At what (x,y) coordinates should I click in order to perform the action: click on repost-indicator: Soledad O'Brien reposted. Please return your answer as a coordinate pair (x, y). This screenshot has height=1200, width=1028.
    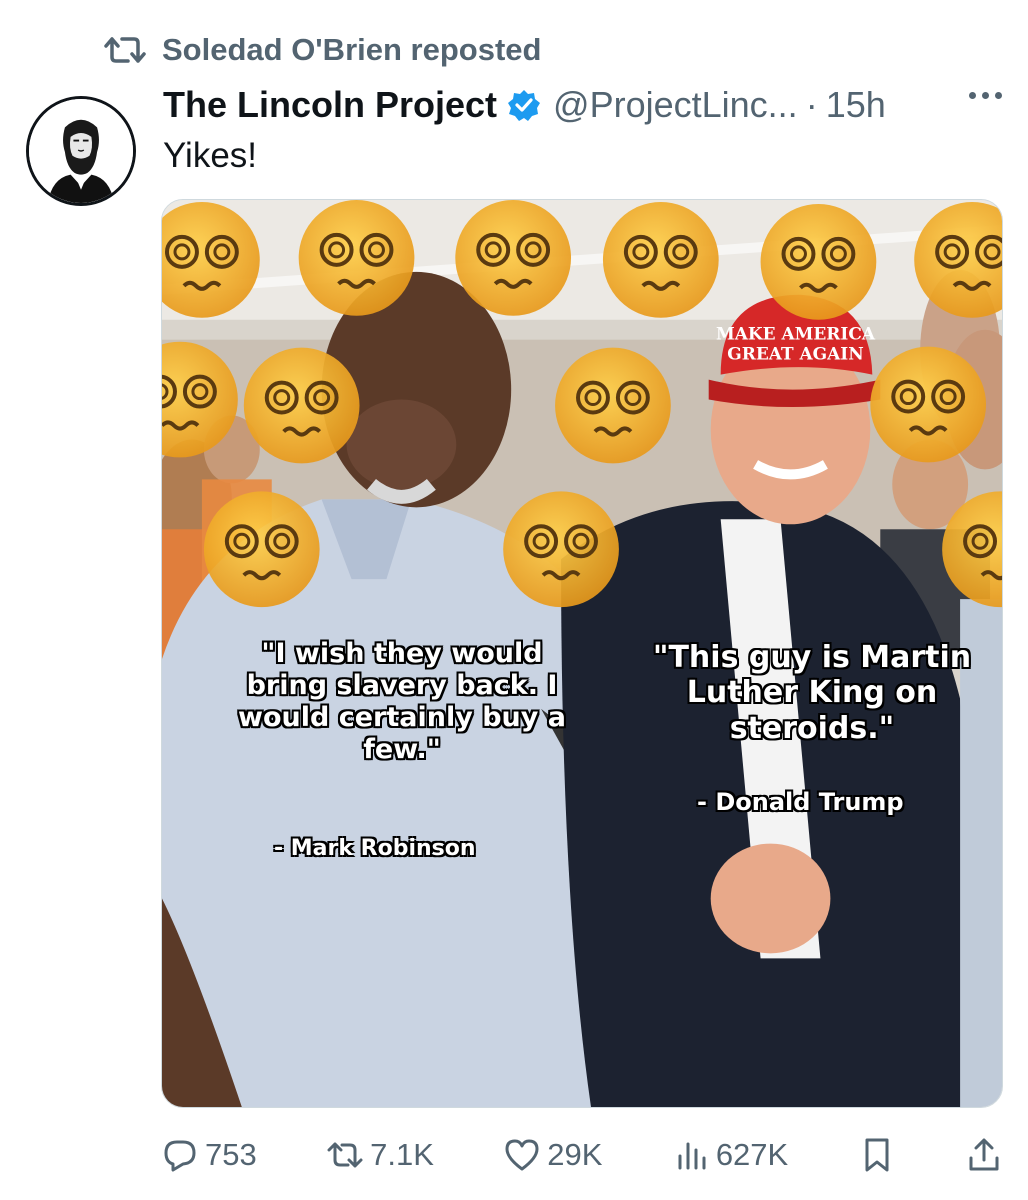
    Looking at the image, I should click on (322, 50).